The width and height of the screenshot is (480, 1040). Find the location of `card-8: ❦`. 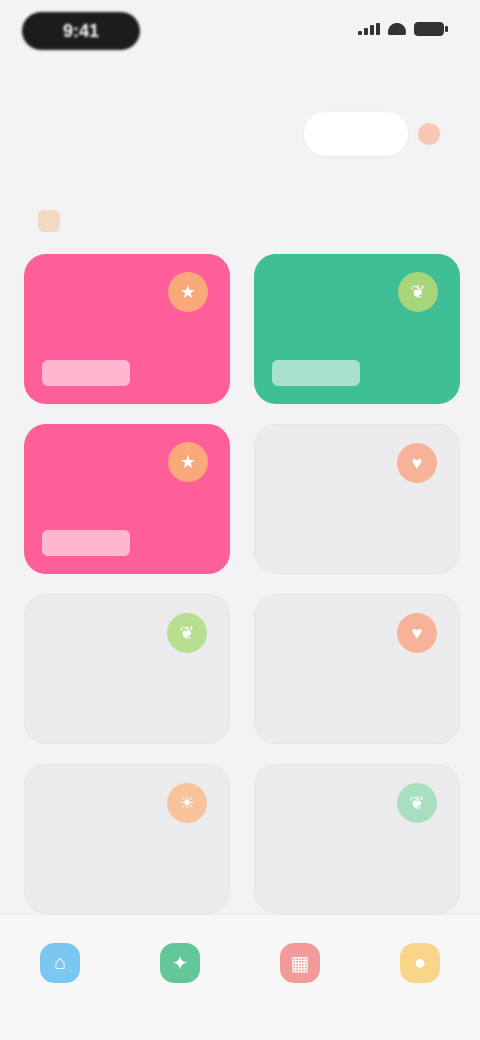

card-8: ❦ is located at coordinates (357, 839).